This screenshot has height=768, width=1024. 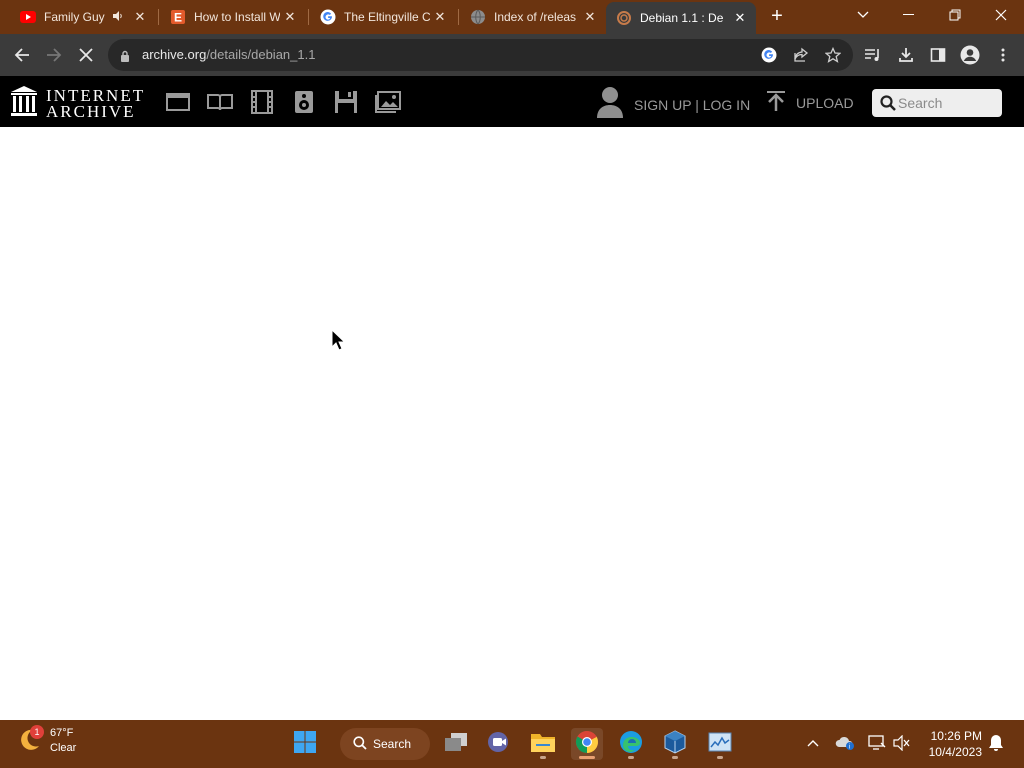 I want to click on upload-label: UPLOAD, so click(x=825, y=102).